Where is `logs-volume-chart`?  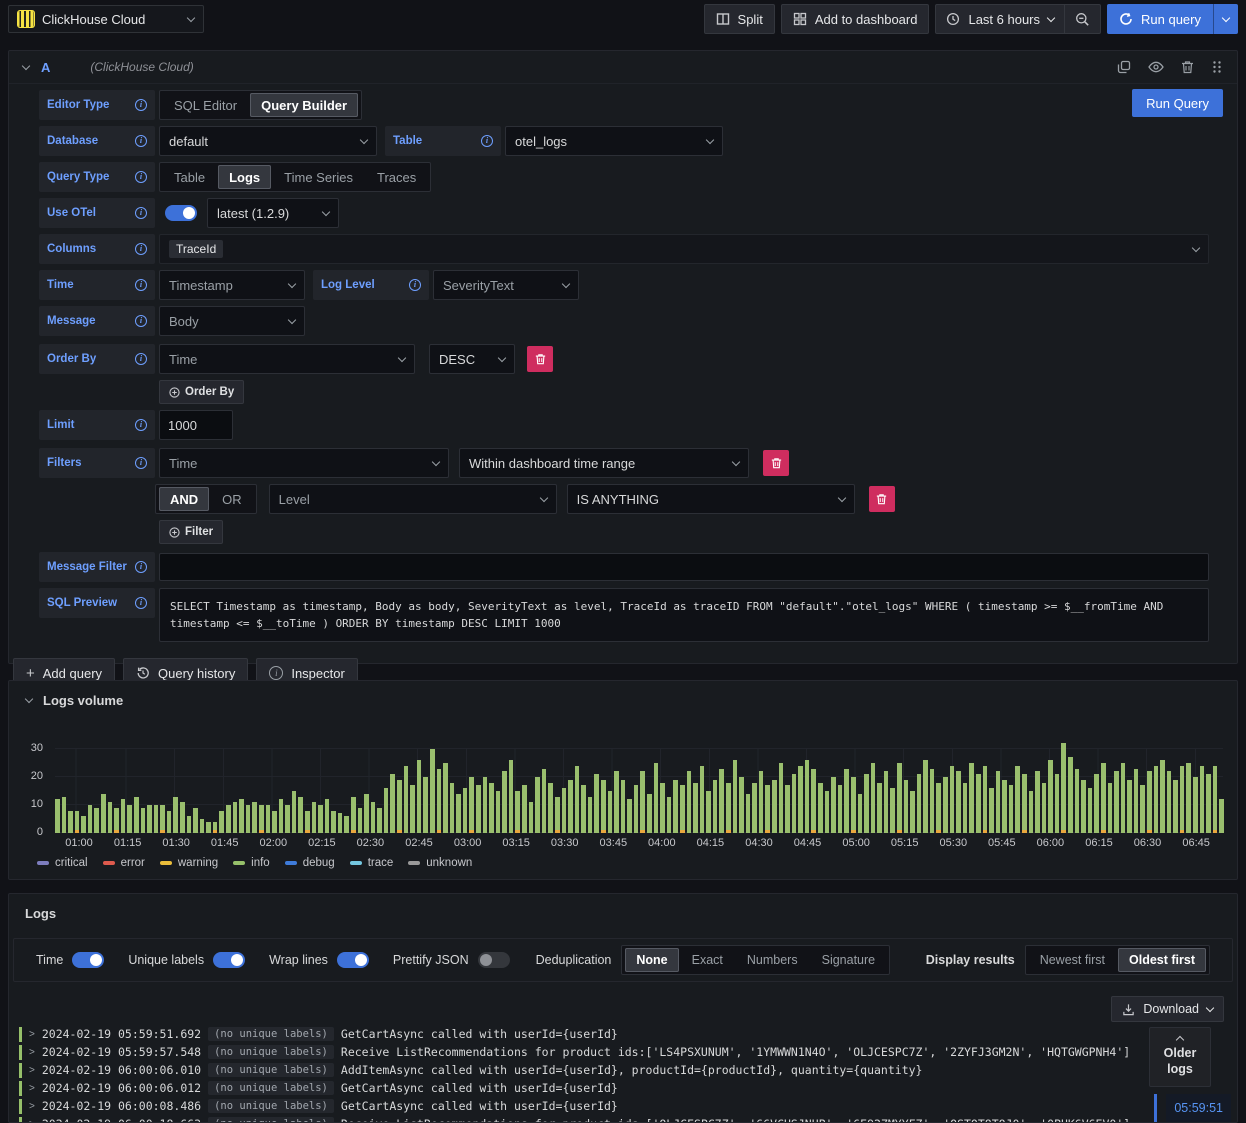 logs-volume-chart is located at coordinates (639, 788).